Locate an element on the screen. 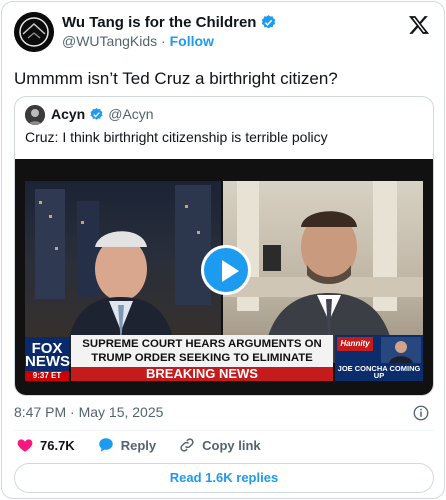  tweet-timestamp: 8:47 PM · May 15, 2025 is located at coordinates (88, 412).